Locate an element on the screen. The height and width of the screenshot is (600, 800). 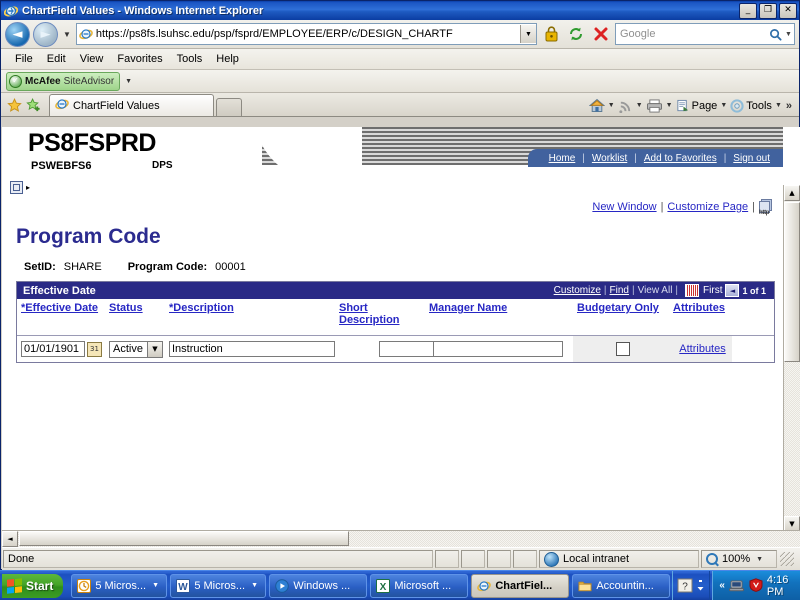
page-caret-icon: ▼ is located at coordinates (723, 105).